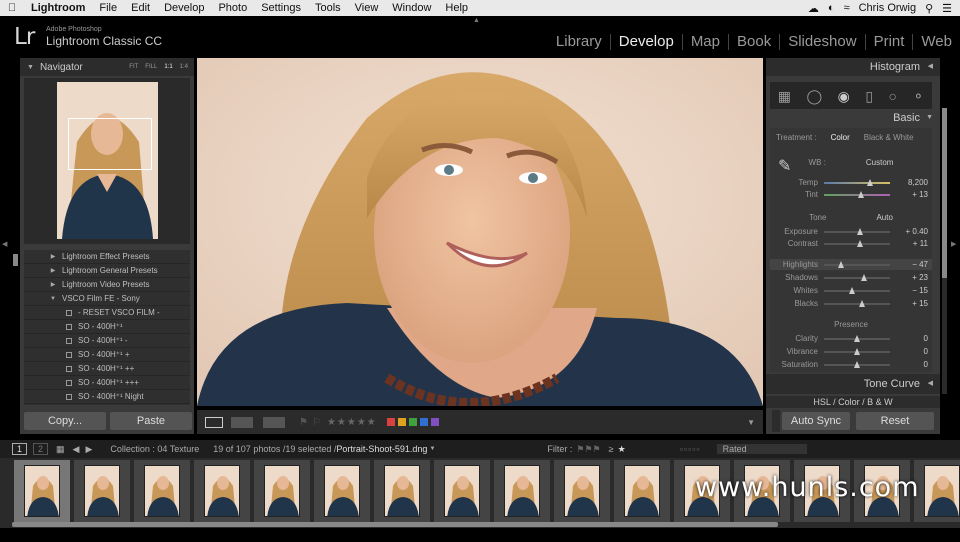 This screenshot has height=542, width=960. I want to click on top-panel-toggle-icon: ▲, so click(476, 20).